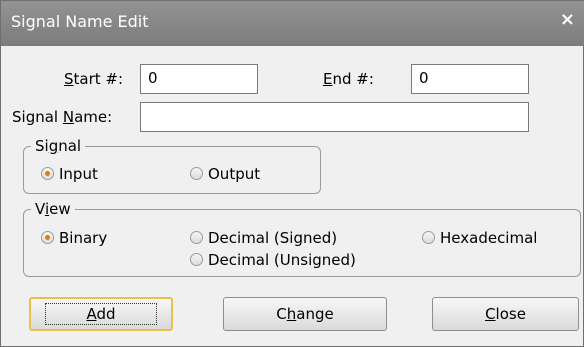 The width and height of the screenshot is (584, 347). Describe the element at coordinates (334, 117) in the screenshot. I see `signal-name-input` at that location.